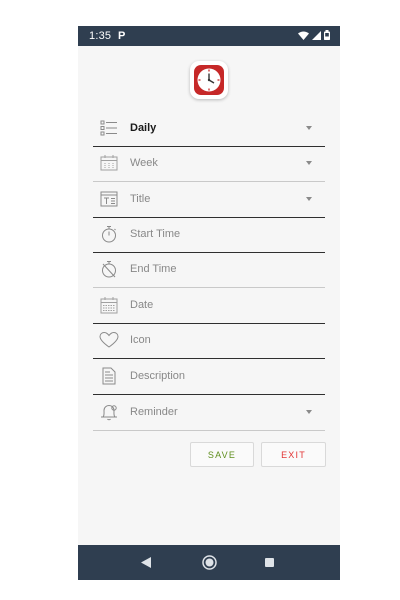 The width and height of the screenshot is (400, 600). I want to click on reminder-label: Reminder, so click(154, 412).